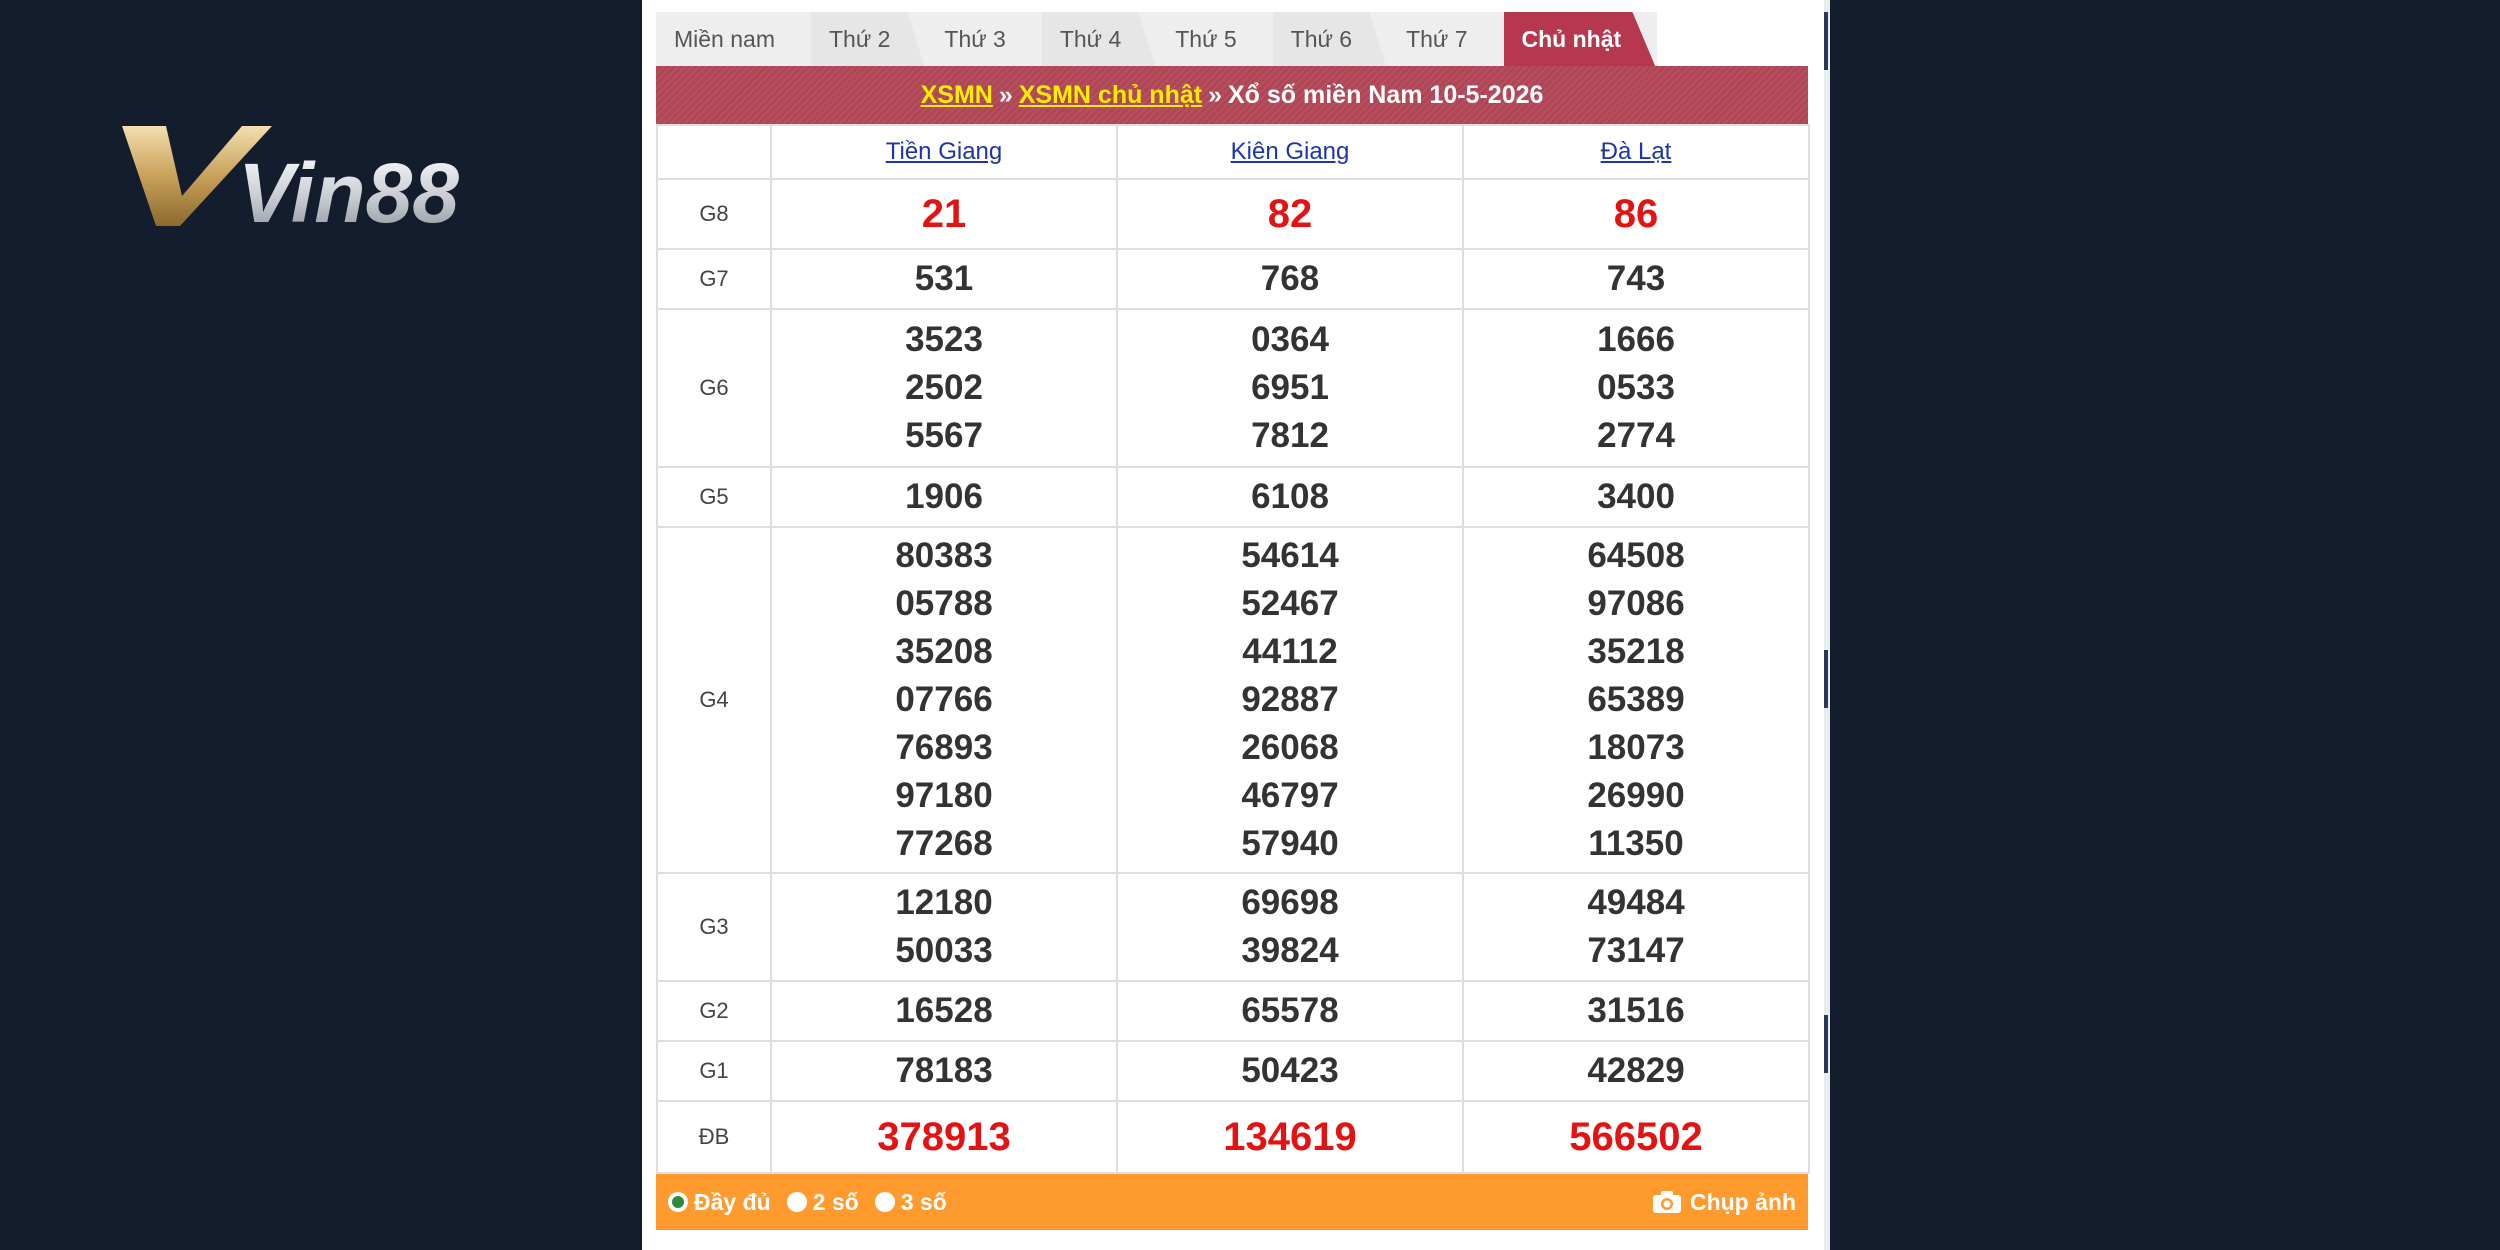 Image resolution: width=2500 pixels, height=1250 pixels. What do you see at coordinates (1636, 435) in the screenshot?
I see `prize-number: 2774` at bounding box center [1636, 435].